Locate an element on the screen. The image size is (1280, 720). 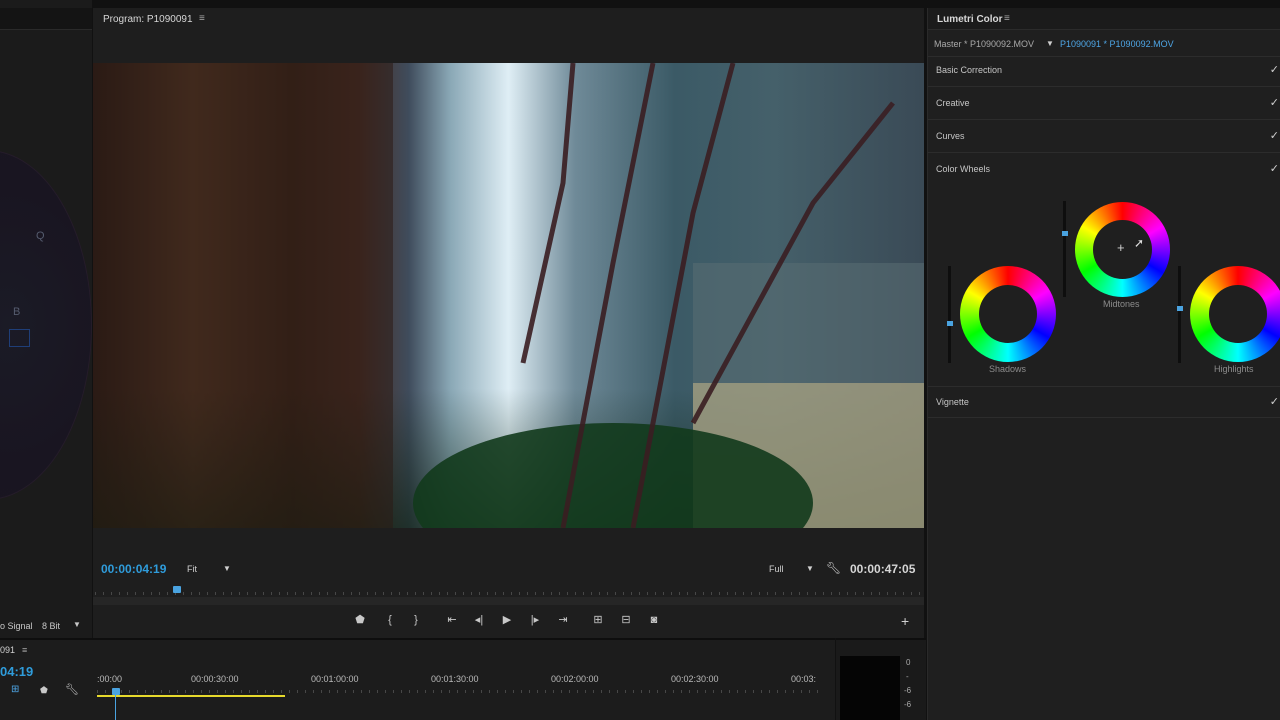
ruler-label: 00:03: is located at coordinates (804, 679).